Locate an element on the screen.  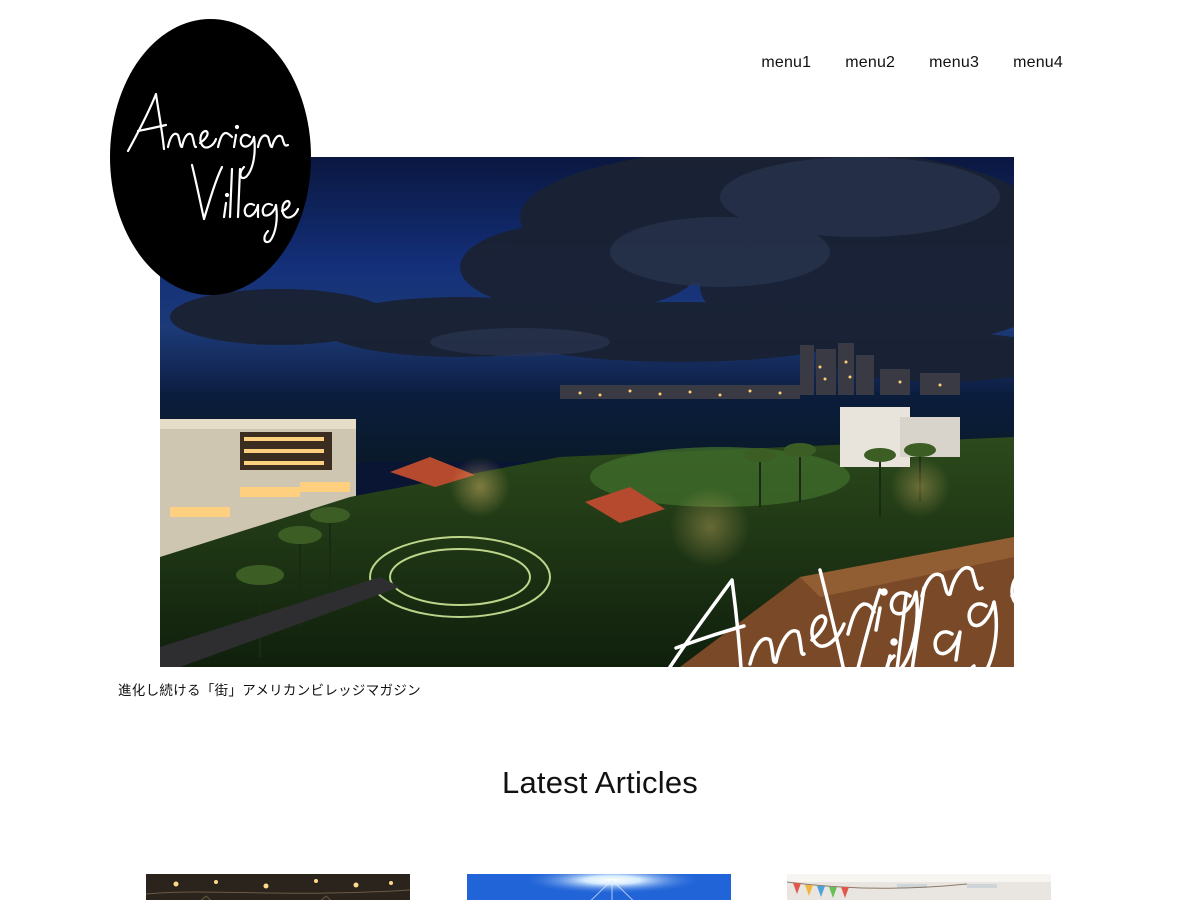
cafe-interior-thumbnail is located at coordinates (278, 887).